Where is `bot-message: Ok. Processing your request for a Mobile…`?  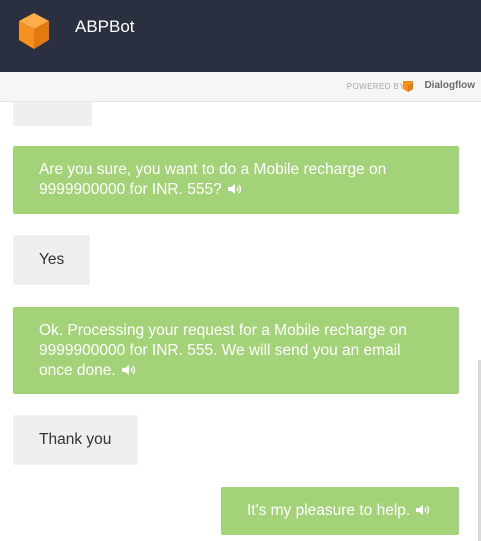
bot-message: Ok. Processing your request for a Mobile… is located at coordinates (236, 350).